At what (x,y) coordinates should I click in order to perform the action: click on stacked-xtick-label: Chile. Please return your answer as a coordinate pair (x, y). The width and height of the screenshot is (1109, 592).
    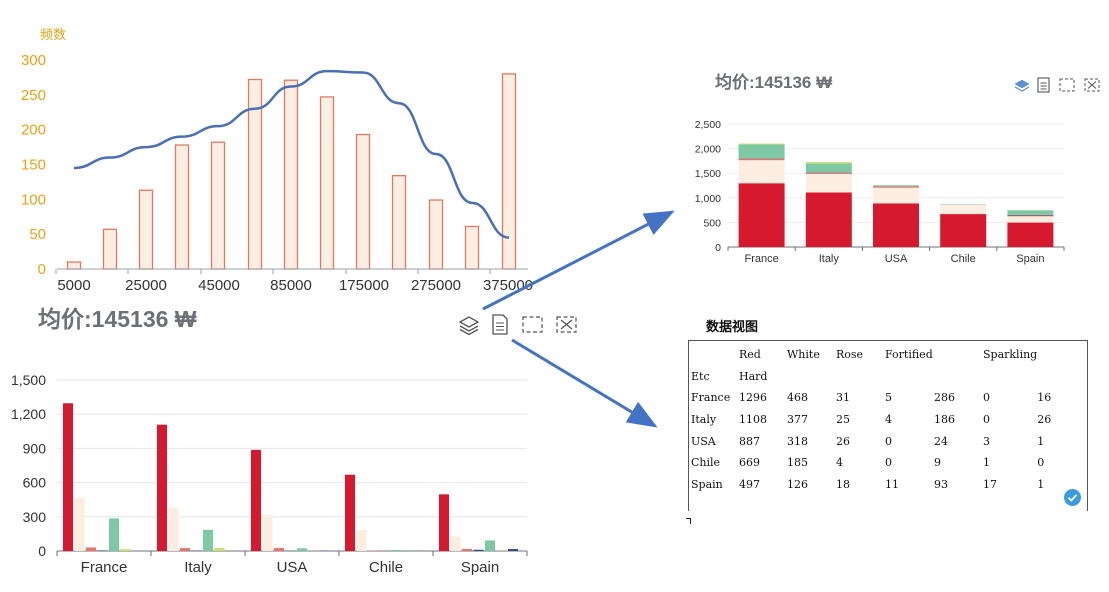
    Looking at the image, I should click on (963, 259).